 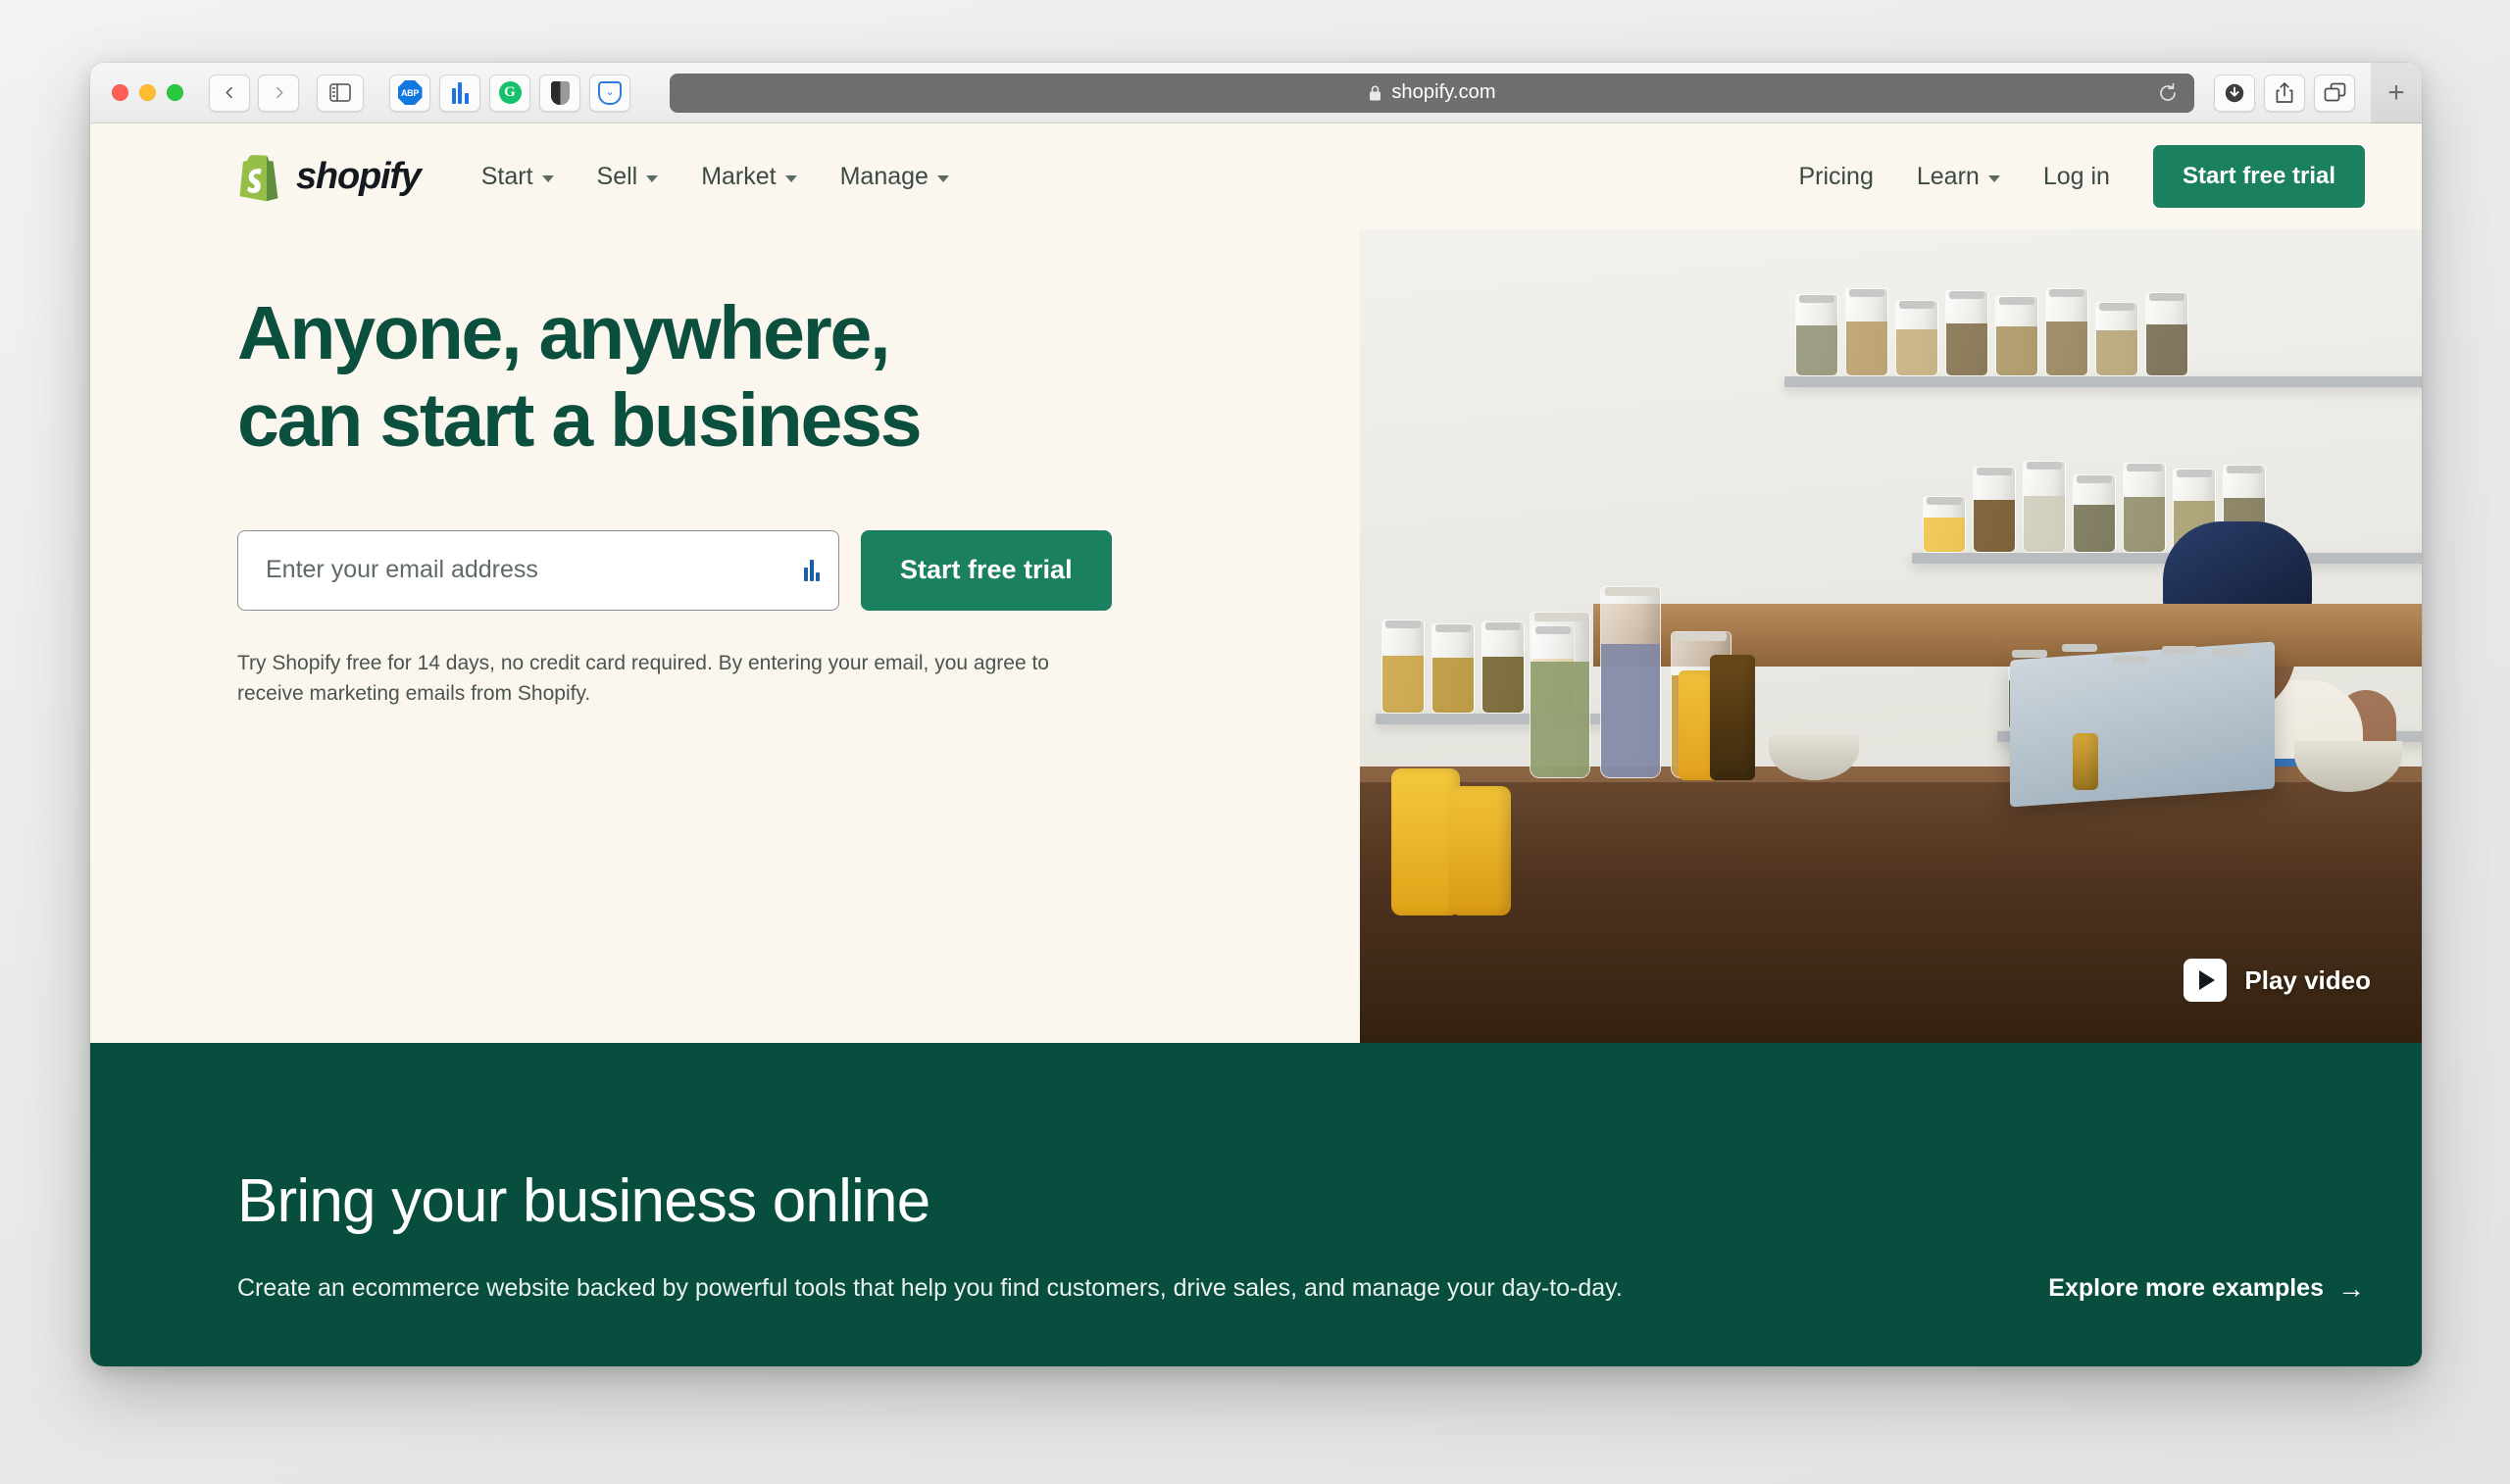 I want to click on play-video-label: Play video, so click(x=2307, y=980).